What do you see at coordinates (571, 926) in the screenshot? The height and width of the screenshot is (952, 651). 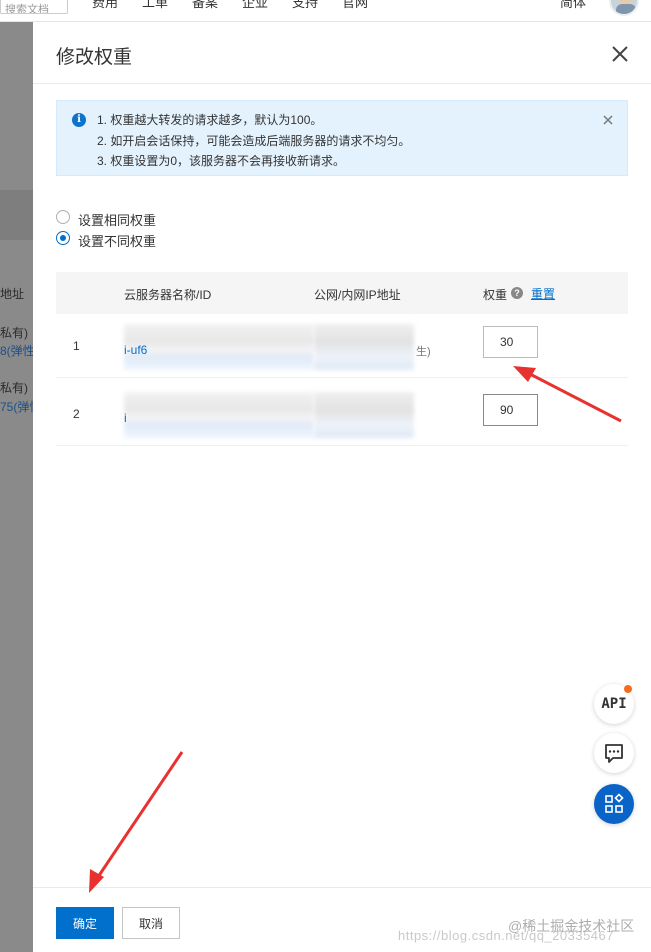 I see `watermark: @稀土掘金技术社区` at bounding box center [571, 926].